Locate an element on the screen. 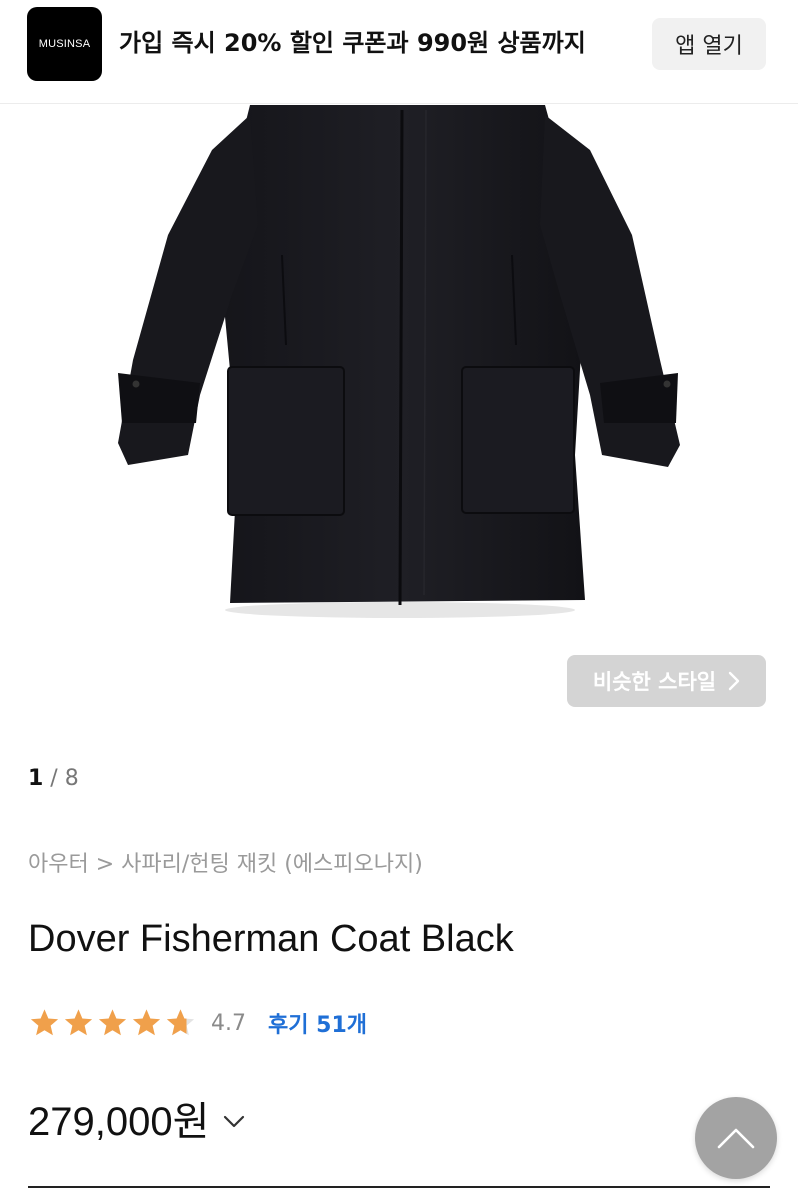 The height and width of the screenshot is (1200, 798). rating-row: 4.7 후기 51개 is located at coordinates (197, 1023).